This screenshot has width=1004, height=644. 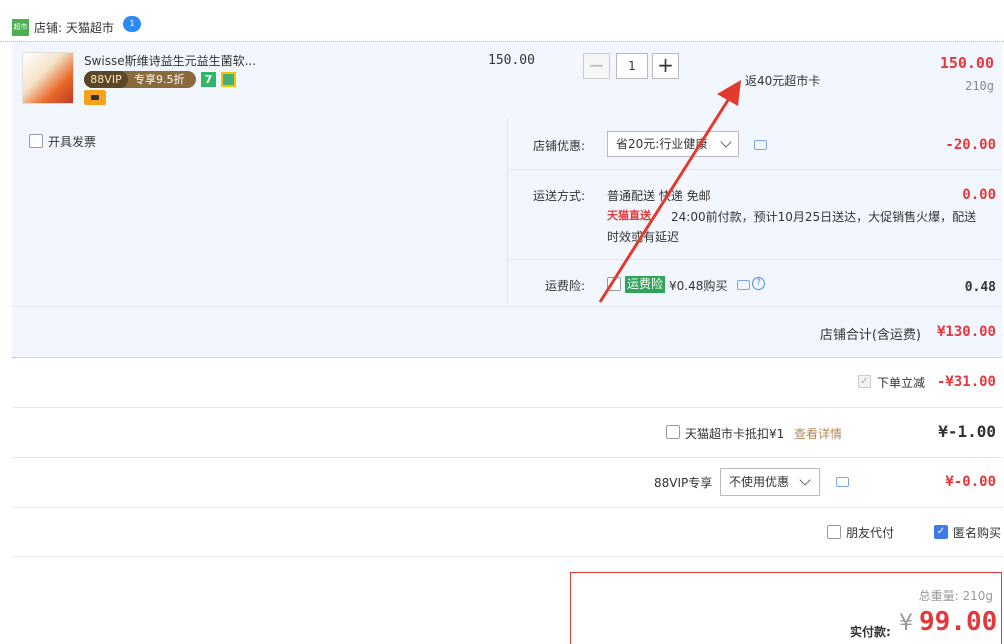 I want to click on unit-price: 150.00, so click(x=511, y=60).